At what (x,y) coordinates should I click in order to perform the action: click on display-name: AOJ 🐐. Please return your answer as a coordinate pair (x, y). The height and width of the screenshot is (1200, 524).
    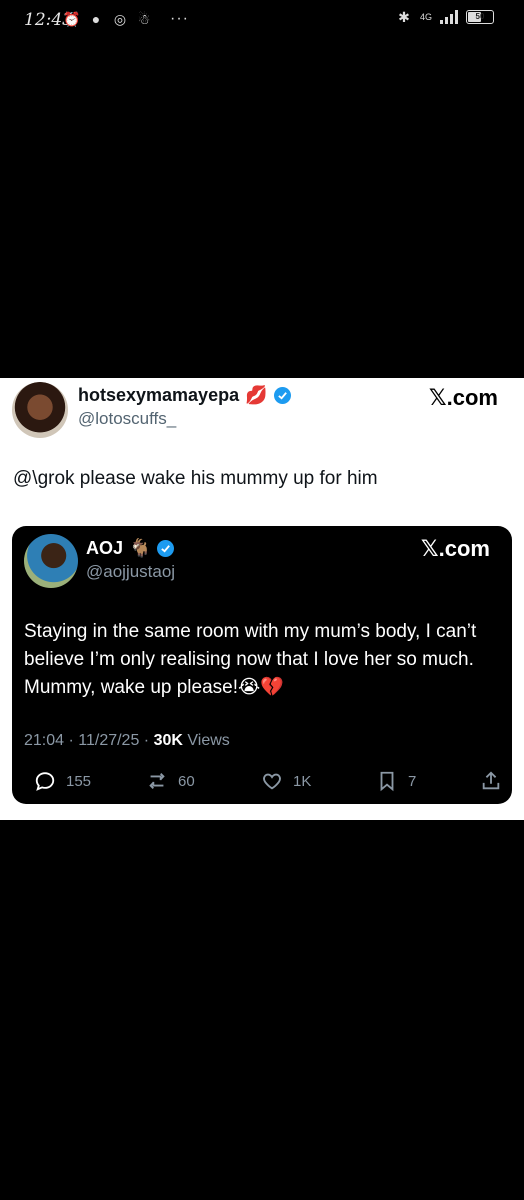
    Looking at the image, I should click on (130, 548).